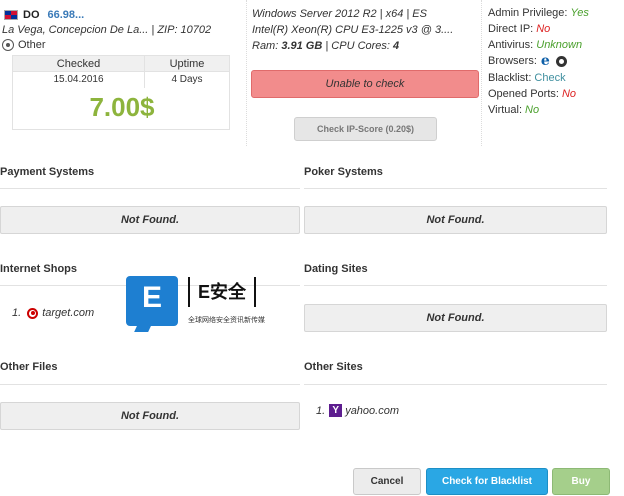 The width and height of the screenshot is (624, 496). Describe the element at coordinates (29, 367) in the screenshot. I see `other-files-title: Other Files` at that location.